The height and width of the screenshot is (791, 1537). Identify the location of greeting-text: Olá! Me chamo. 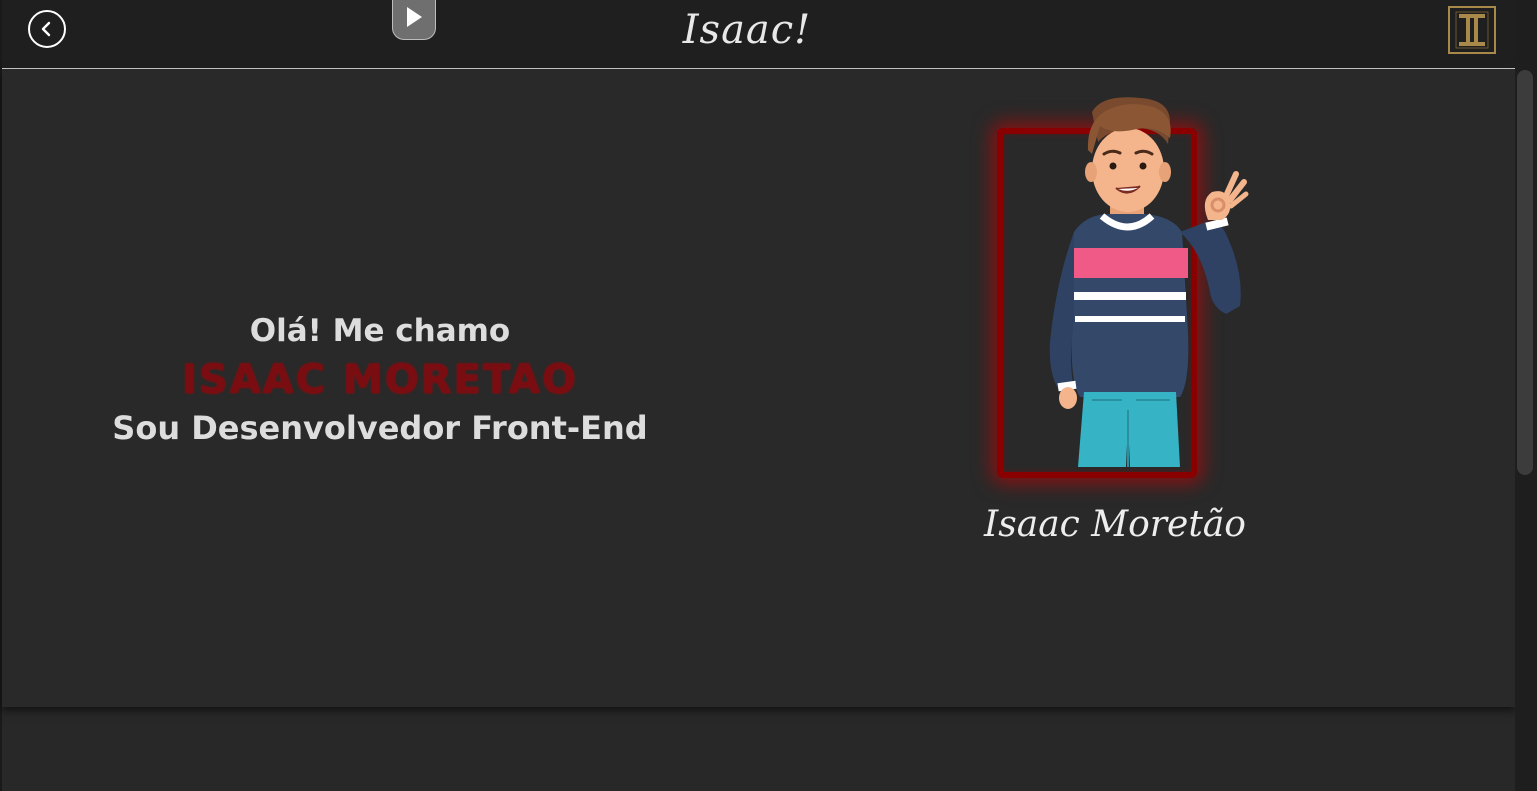
(380, 331).